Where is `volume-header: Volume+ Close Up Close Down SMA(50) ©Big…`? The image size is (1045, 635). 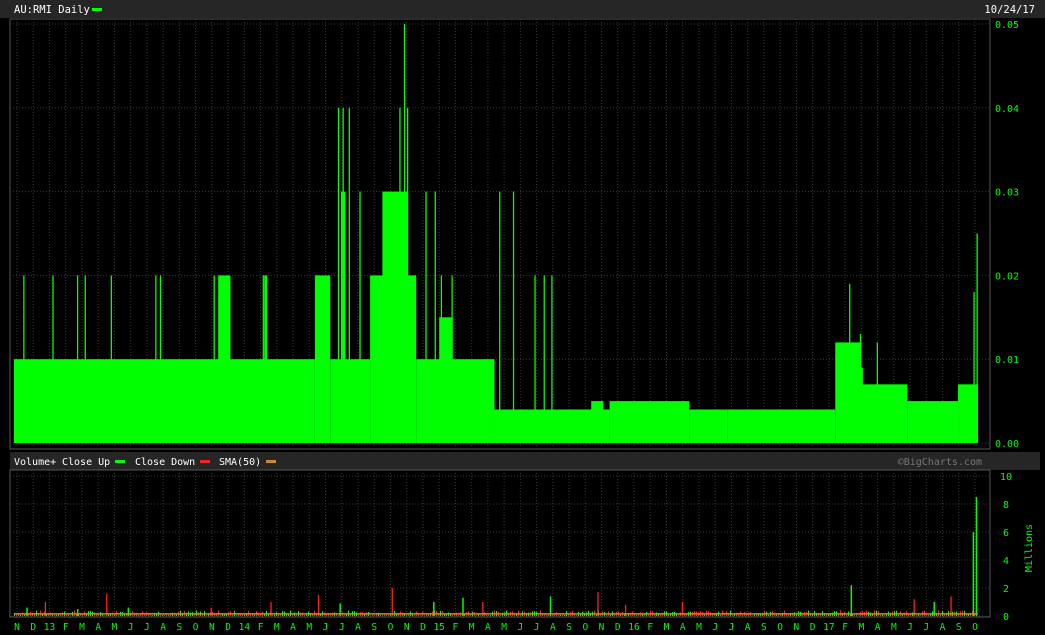 volume-header: Volume+ Close Up Close Down SMA(50) ©Big… is located at coordinates (525, 461).